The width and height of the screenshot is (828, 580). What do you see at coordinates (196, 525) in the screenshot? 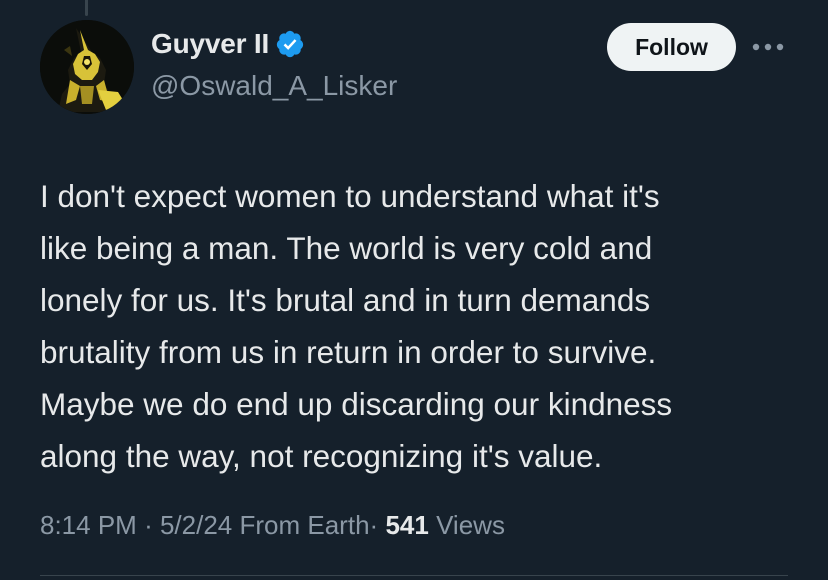
I see `tweet-date: 5/2/24` at bounding box center [196, 525].